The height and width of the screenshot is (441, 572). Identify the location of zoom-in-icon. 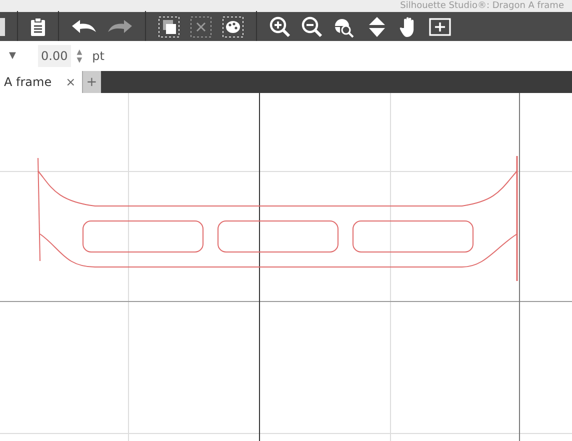
(280, 27).